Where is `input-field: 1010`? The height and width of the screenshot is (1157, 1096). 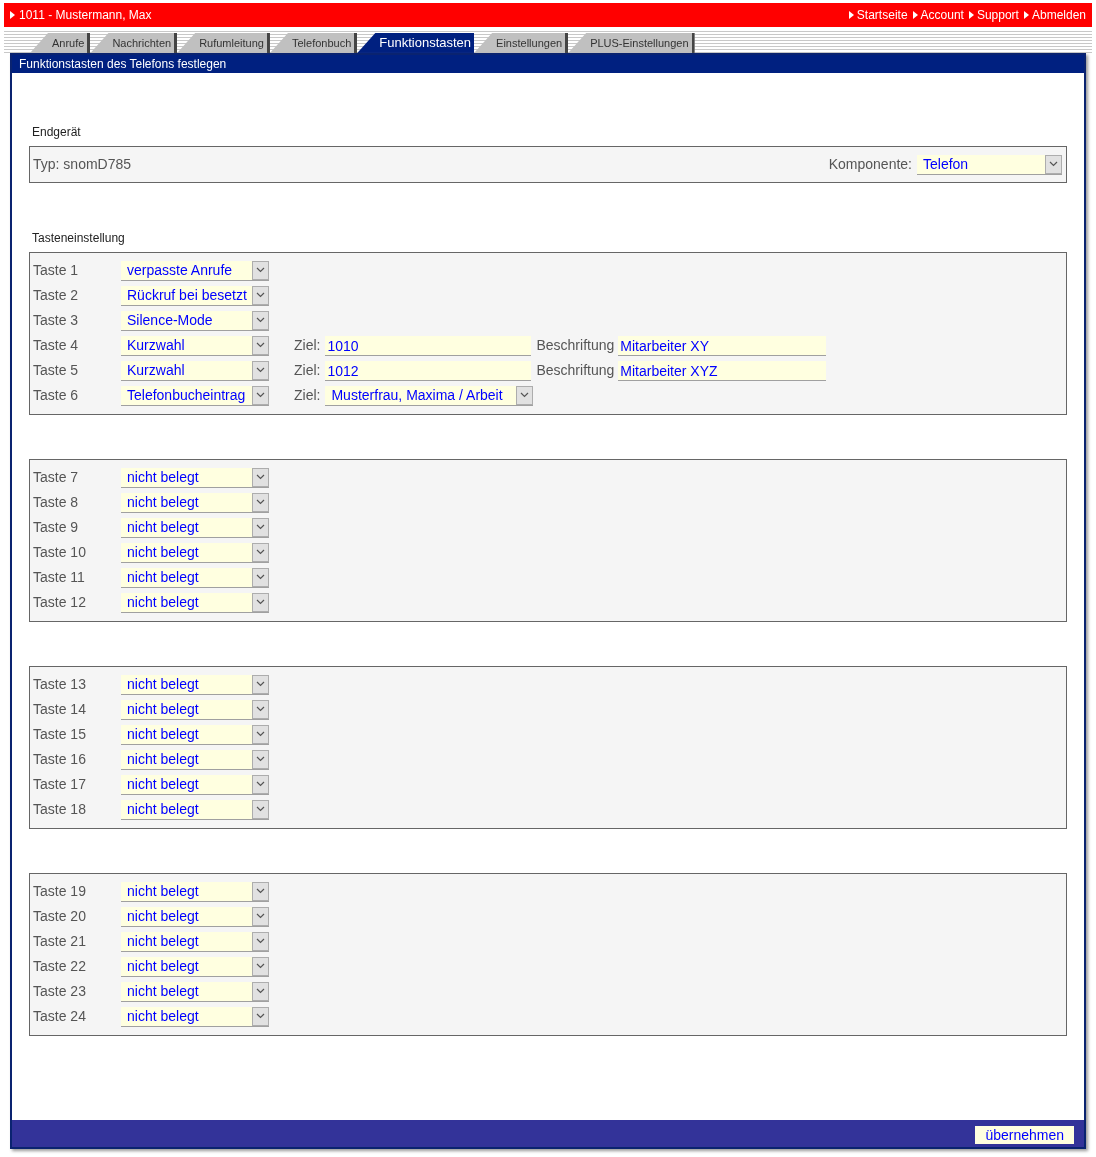 input-field: 1010 is located at coordinates (428, 345).